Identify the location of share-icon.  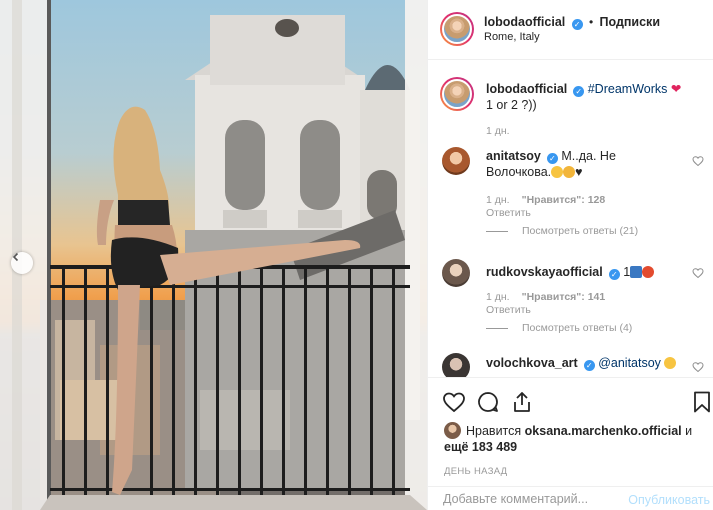
(522, 402).